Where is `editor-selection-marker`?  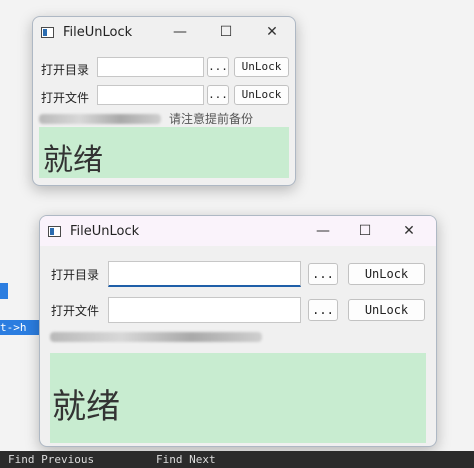 editor-selection-marker is located at coordinates (4, 291).